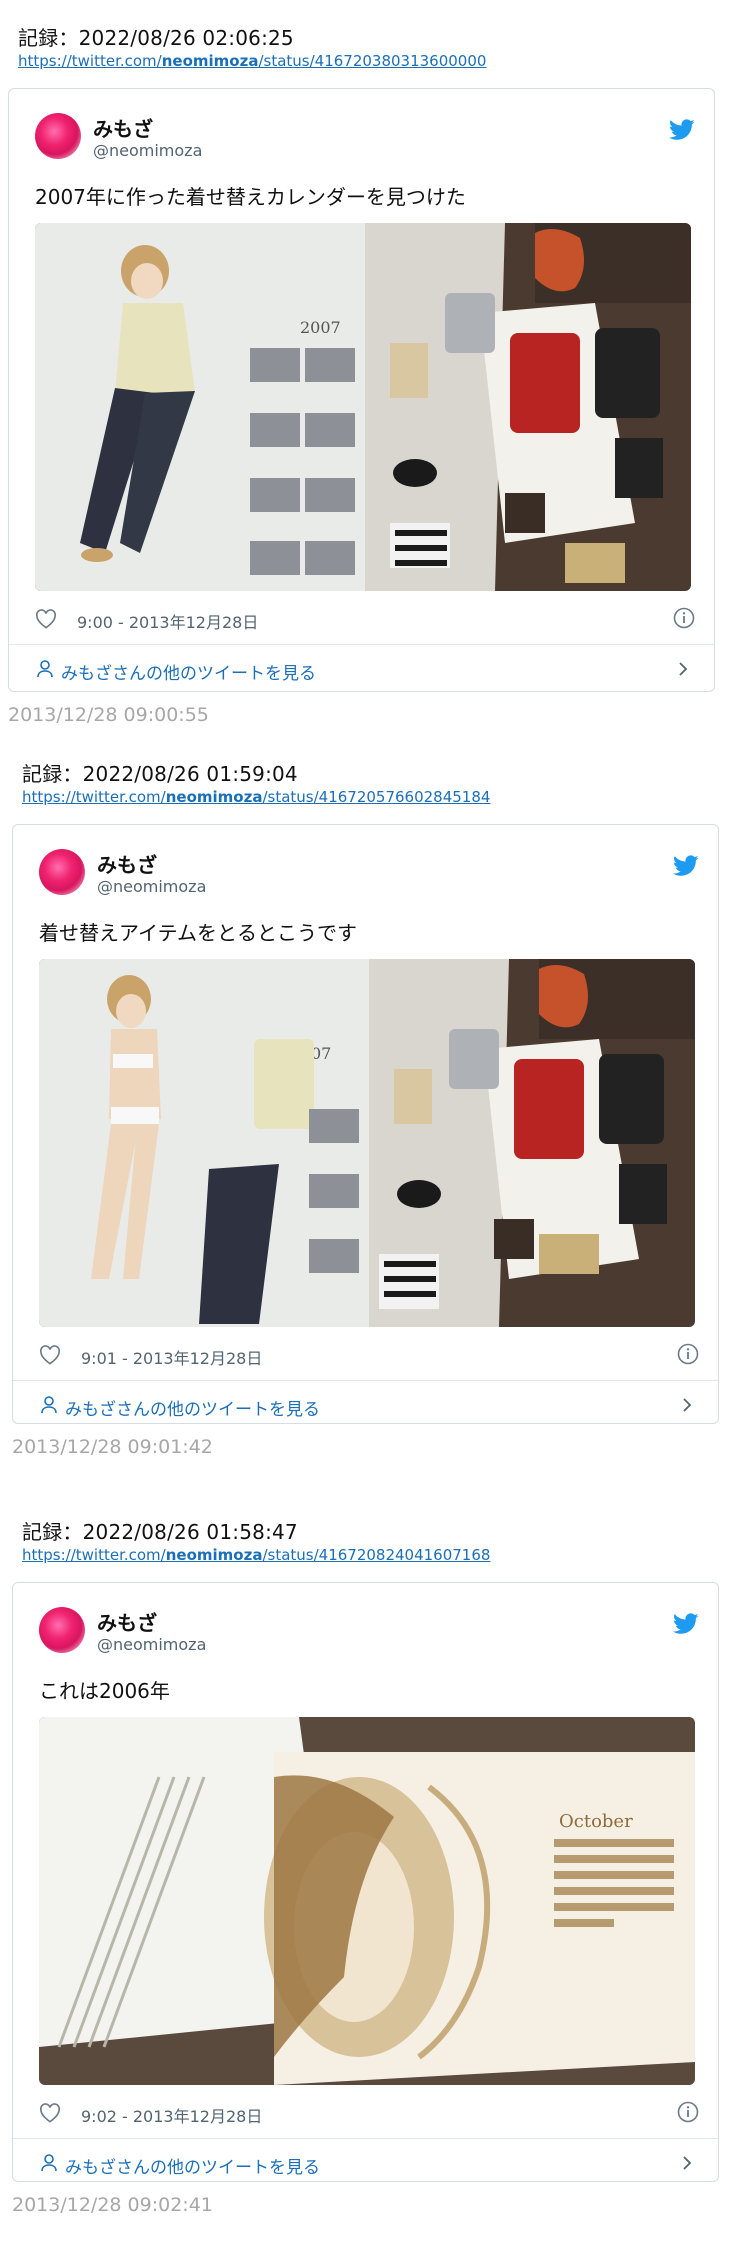 This screenshot has height=2250, width=749. I want to click on tweet-meta: 9:01 - 2013年12月28日, so click(369, 1357).